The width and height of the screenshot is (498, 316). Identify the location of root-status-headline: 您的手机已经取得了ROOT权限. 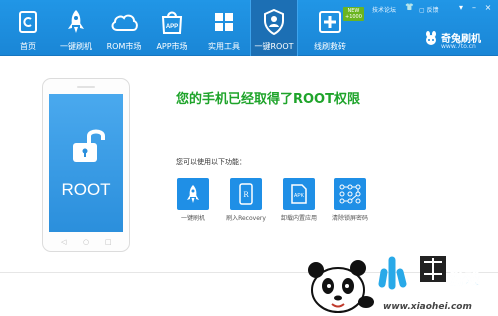
(268, 99).